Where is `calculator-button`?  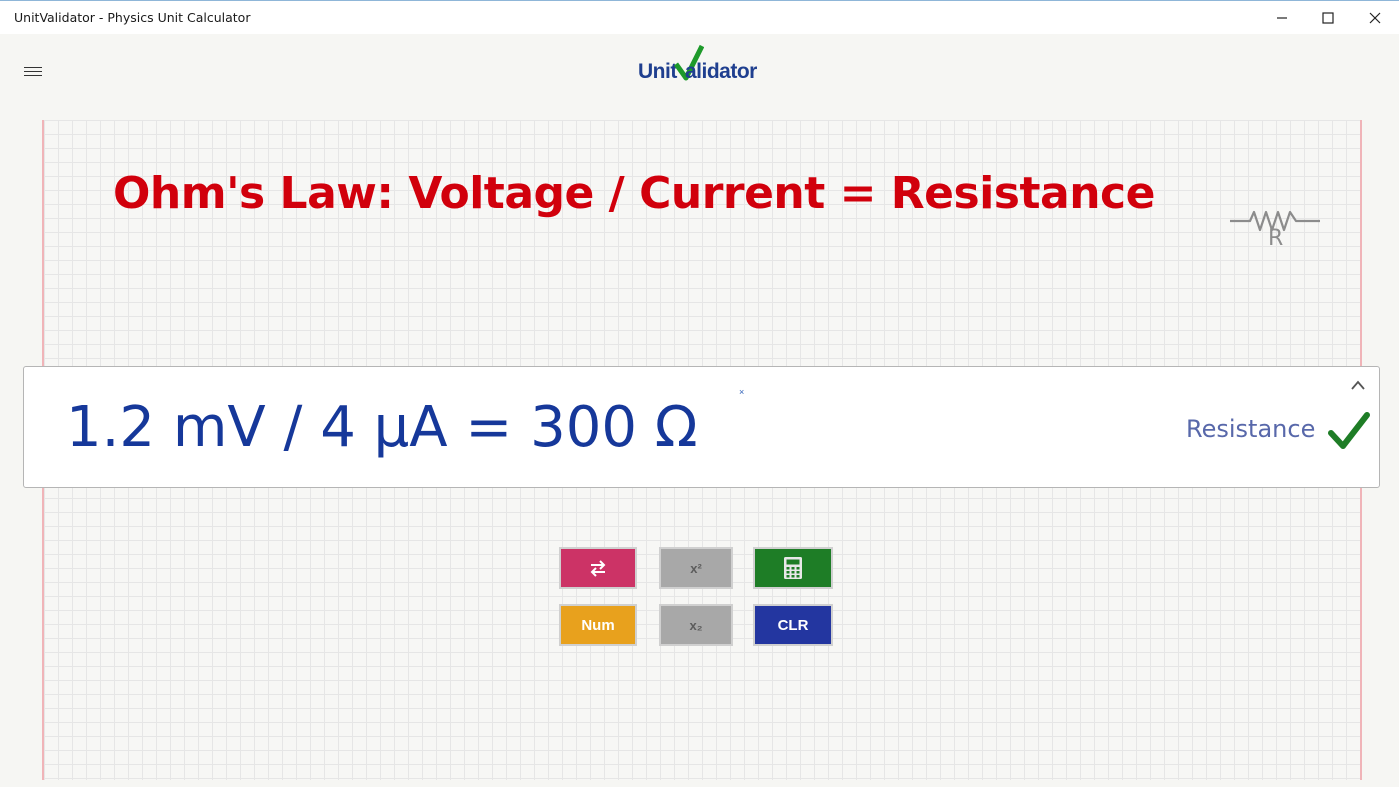 calculator-button is located at coordinates (793, 568).